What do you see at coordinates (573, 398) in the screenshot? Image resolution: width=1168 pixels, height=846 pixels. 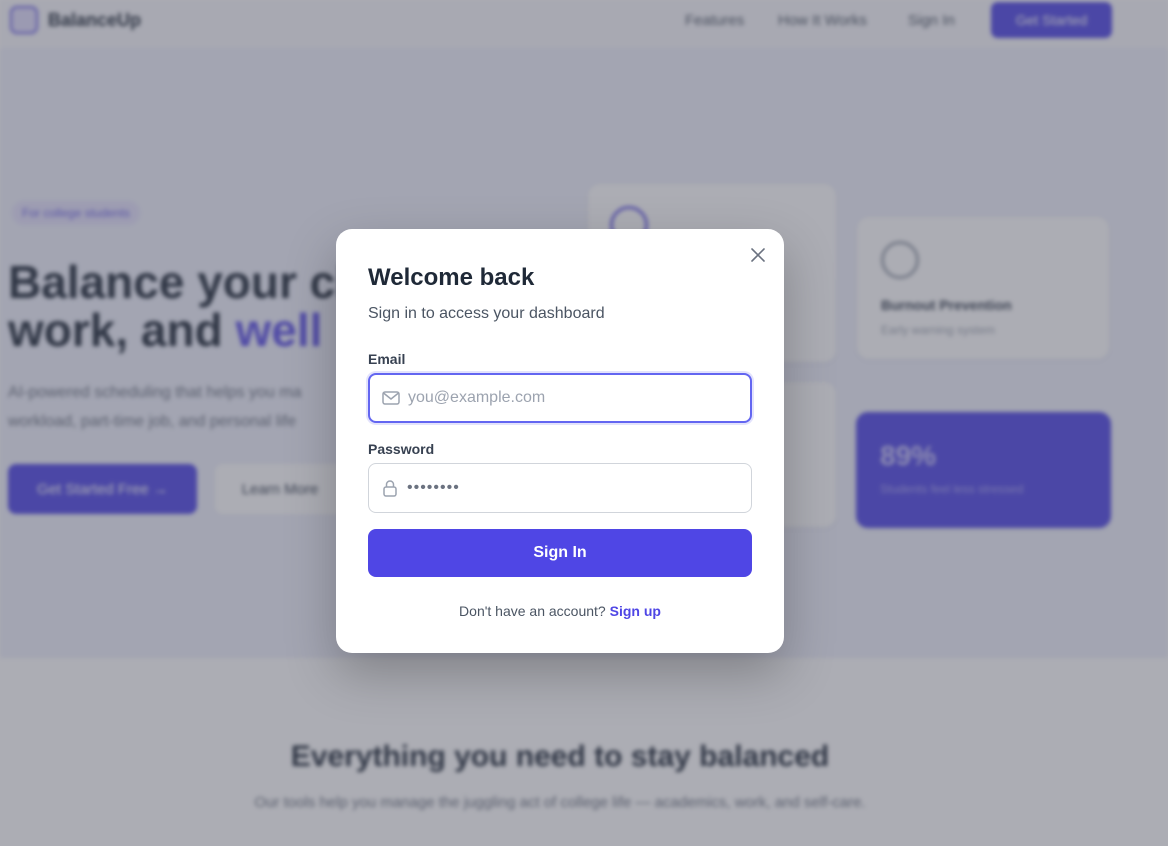 I see `email-field` at bounding box center [573, 398].